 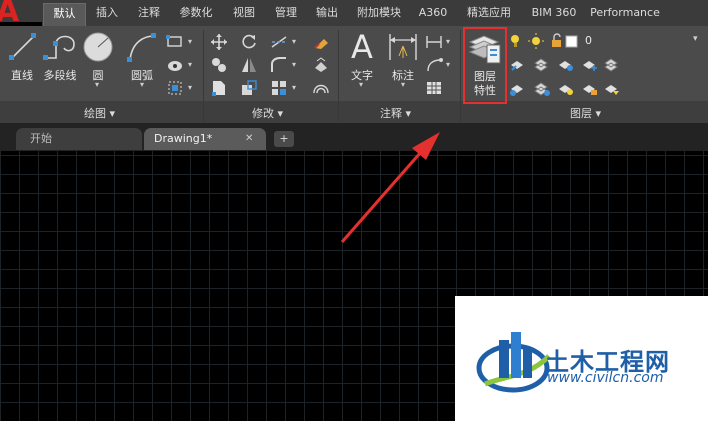 What do you see at coordinates (485, 65) in the screenshot?
I see `layer-properties-button: 图层 特性` at bounding box center [485, 65].